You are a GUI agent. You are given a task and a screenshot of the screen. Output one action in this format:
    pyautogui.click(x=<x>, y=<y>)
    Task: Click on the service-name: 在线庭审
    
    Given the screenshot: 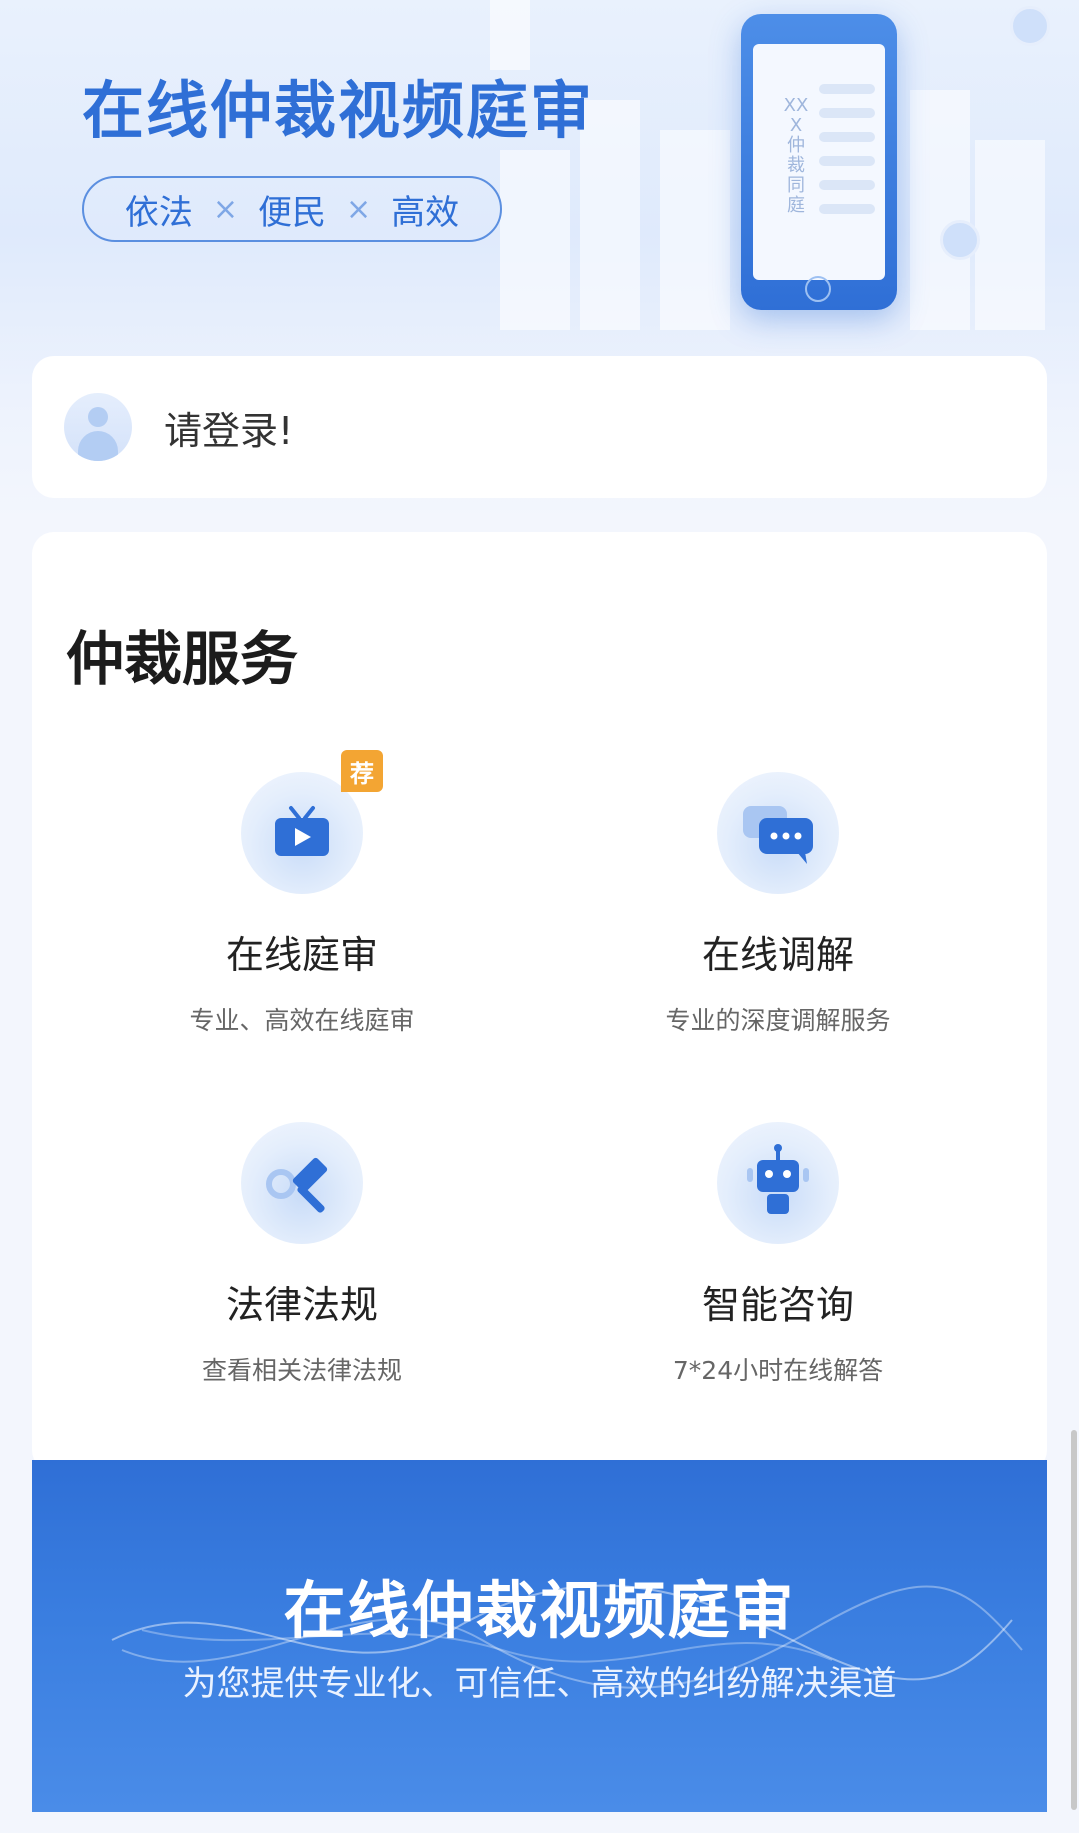 What is the action you would take?
    pyautogui.click(x=301, y=955)
    